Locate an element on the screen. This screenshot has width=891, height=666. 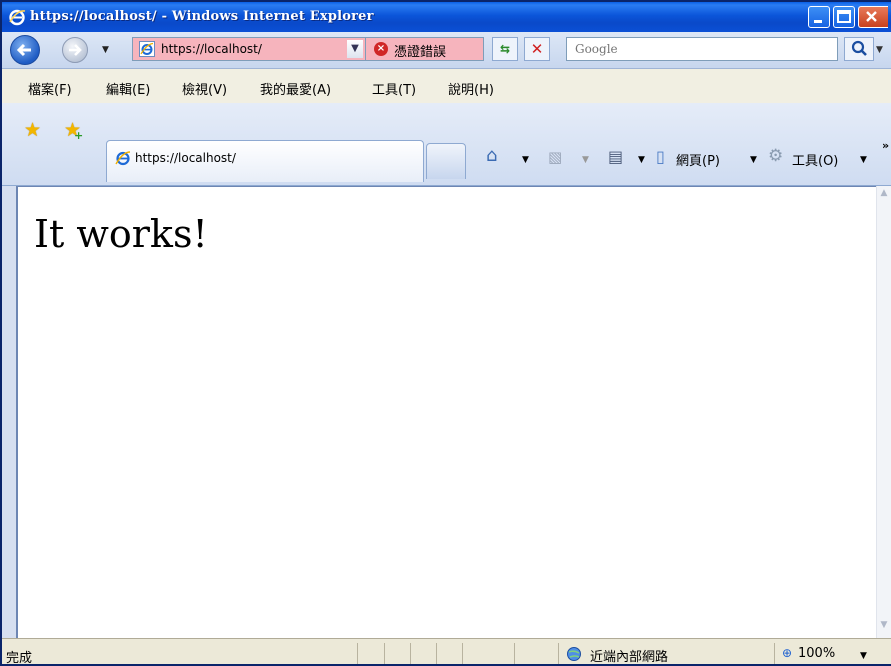
back-arrow-icon is located at coordinates (23, 50).